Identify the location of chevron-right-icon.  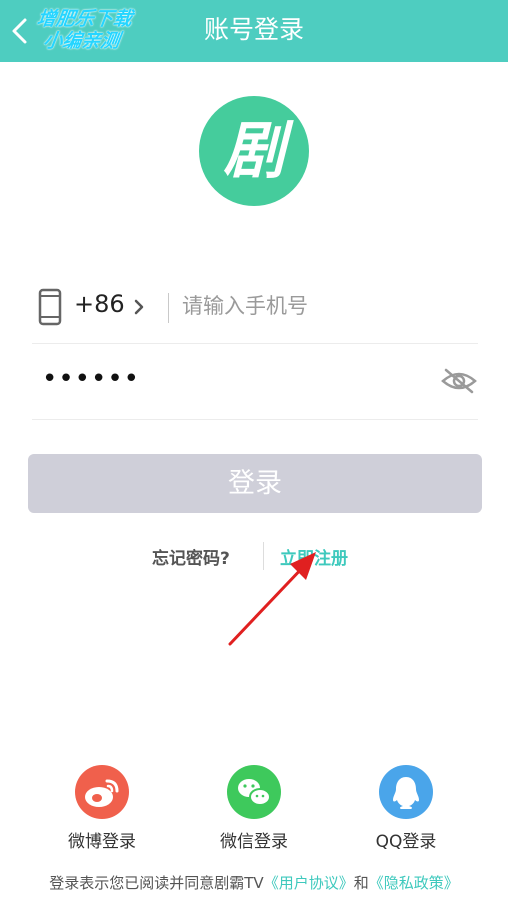
(139, 307).